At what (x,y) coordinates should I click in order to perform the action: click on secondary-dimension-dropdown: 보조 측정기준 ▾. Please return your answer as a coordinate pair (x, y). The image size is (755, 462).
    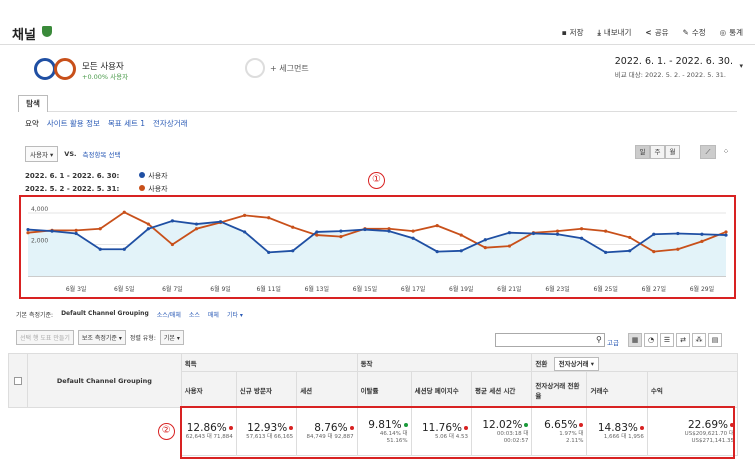
    Looking at the image, I should click on (101, 337).